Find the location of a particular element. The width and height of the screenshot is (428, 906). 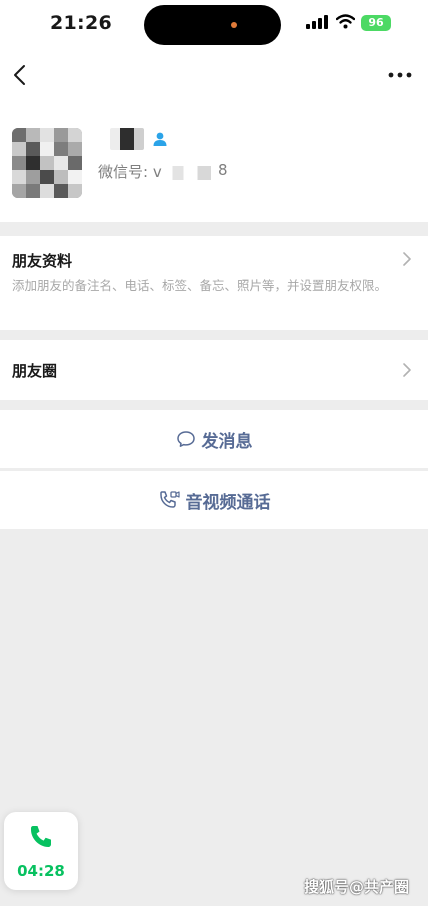

camera-indicator-icon is located at coordinates (234, 25).